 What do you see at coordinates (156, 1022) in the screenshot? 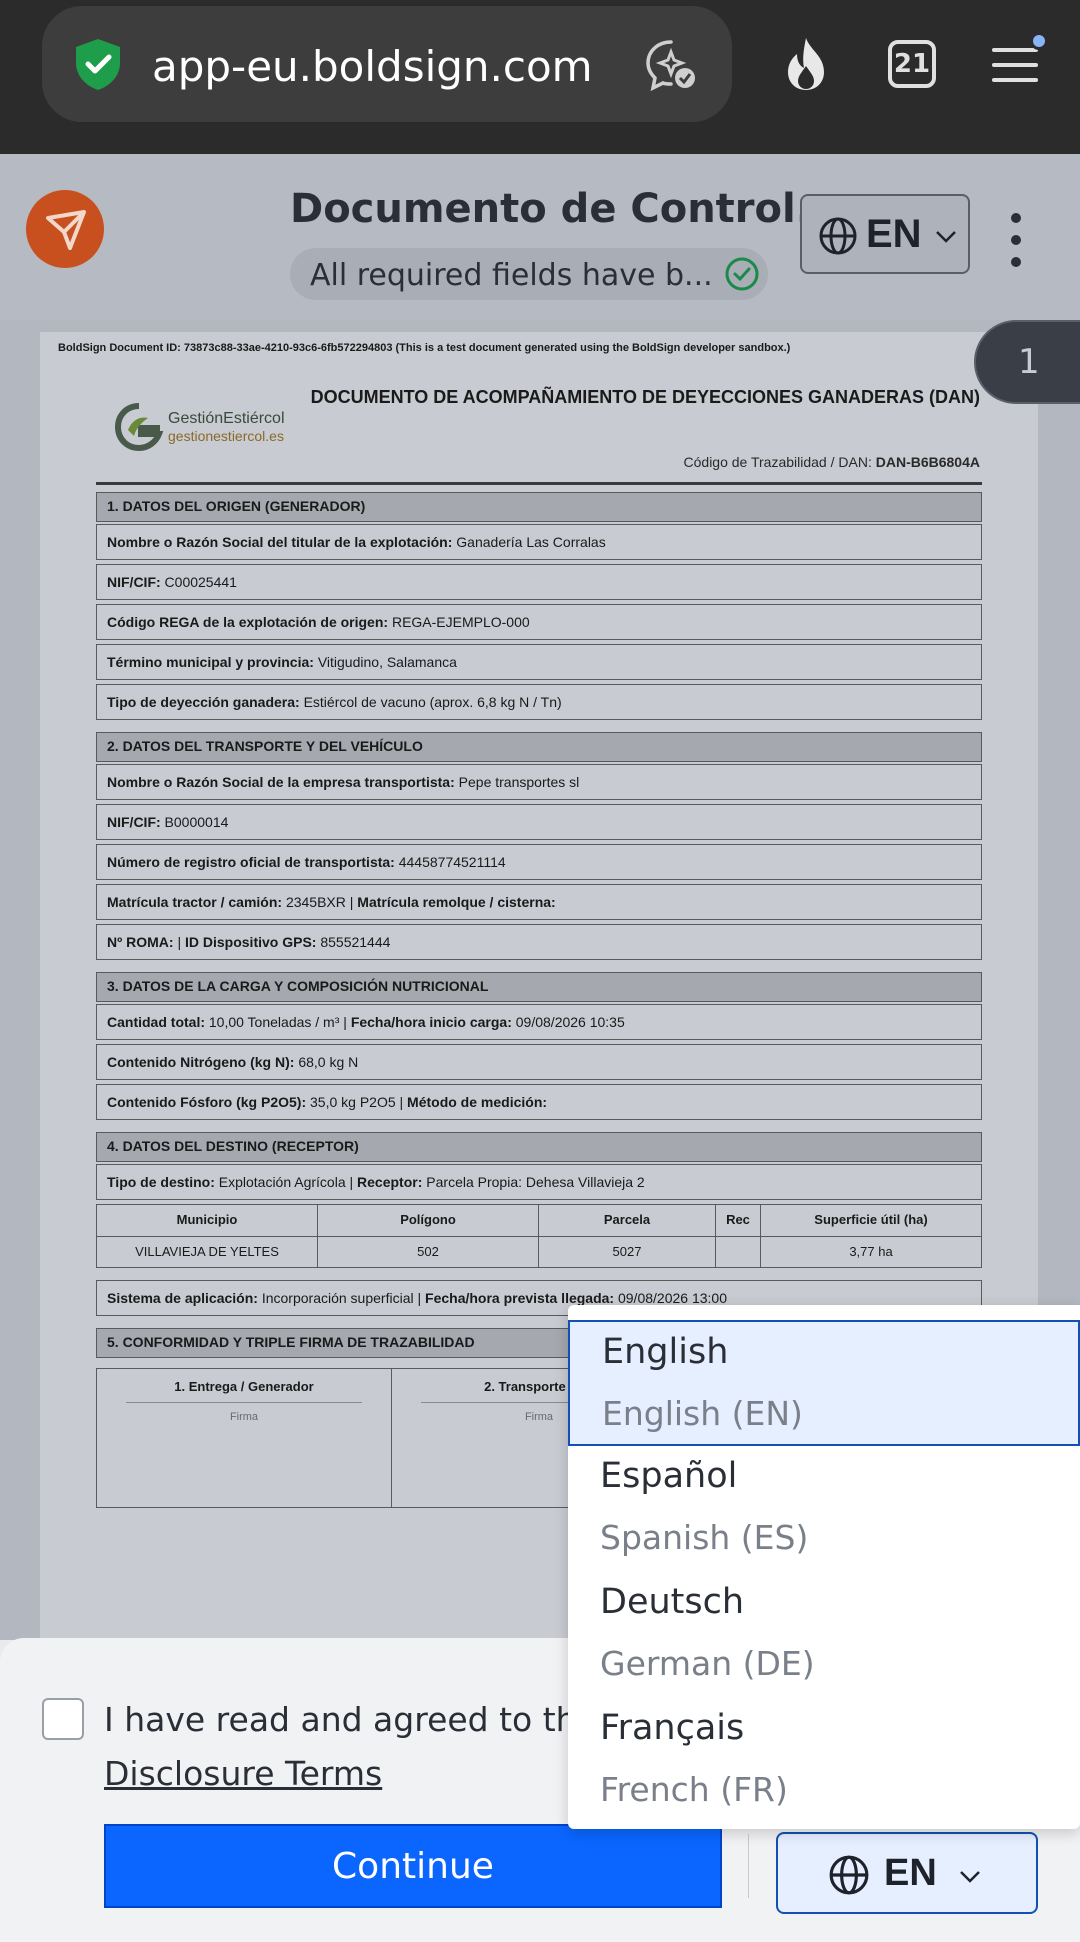
I see `field-label: Cantidad total:` at bounding box center [156, 1022].